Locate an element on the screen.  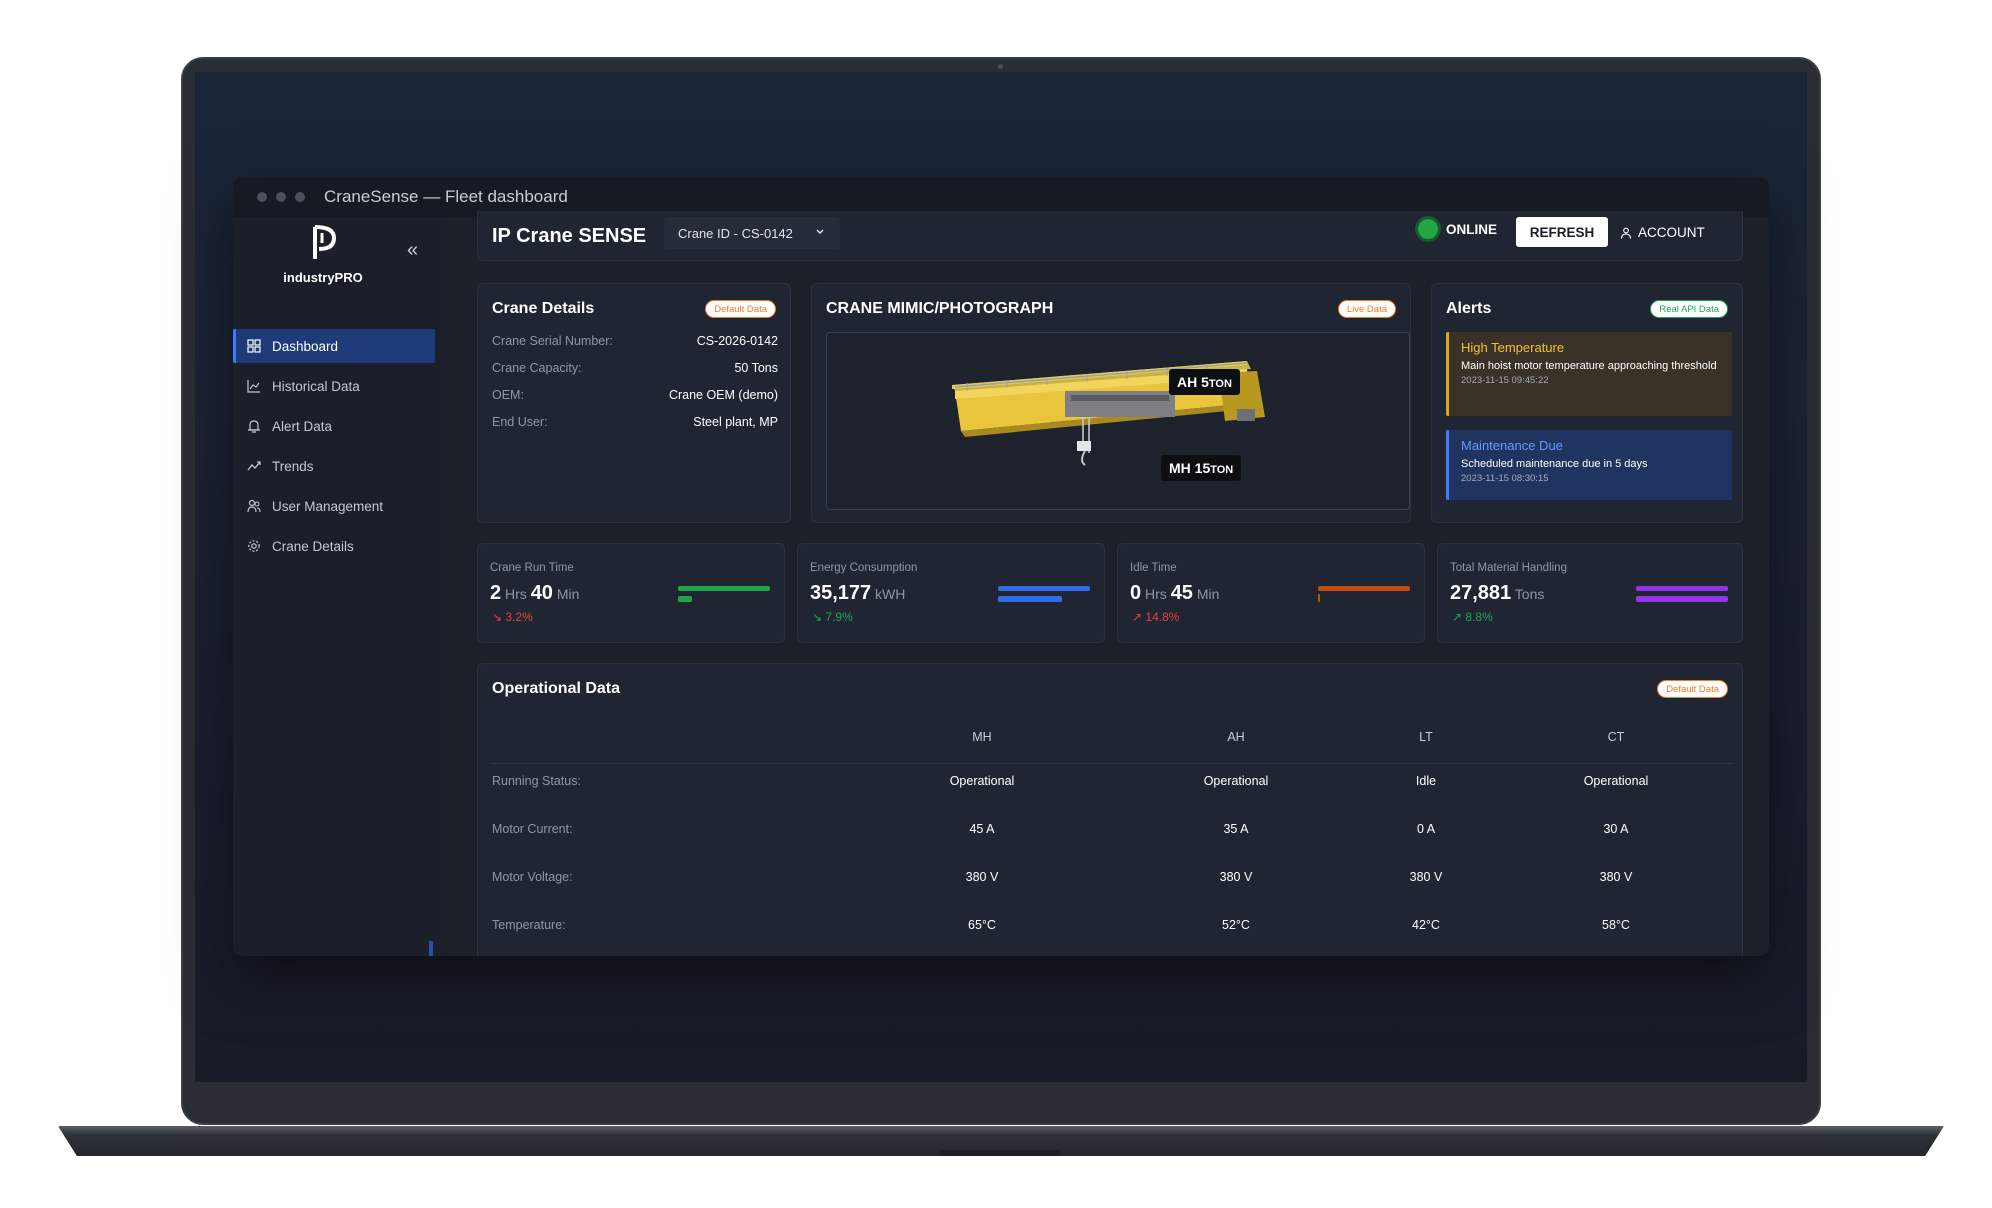
column-header-lt: LT is located at coordinates (1426, 737).